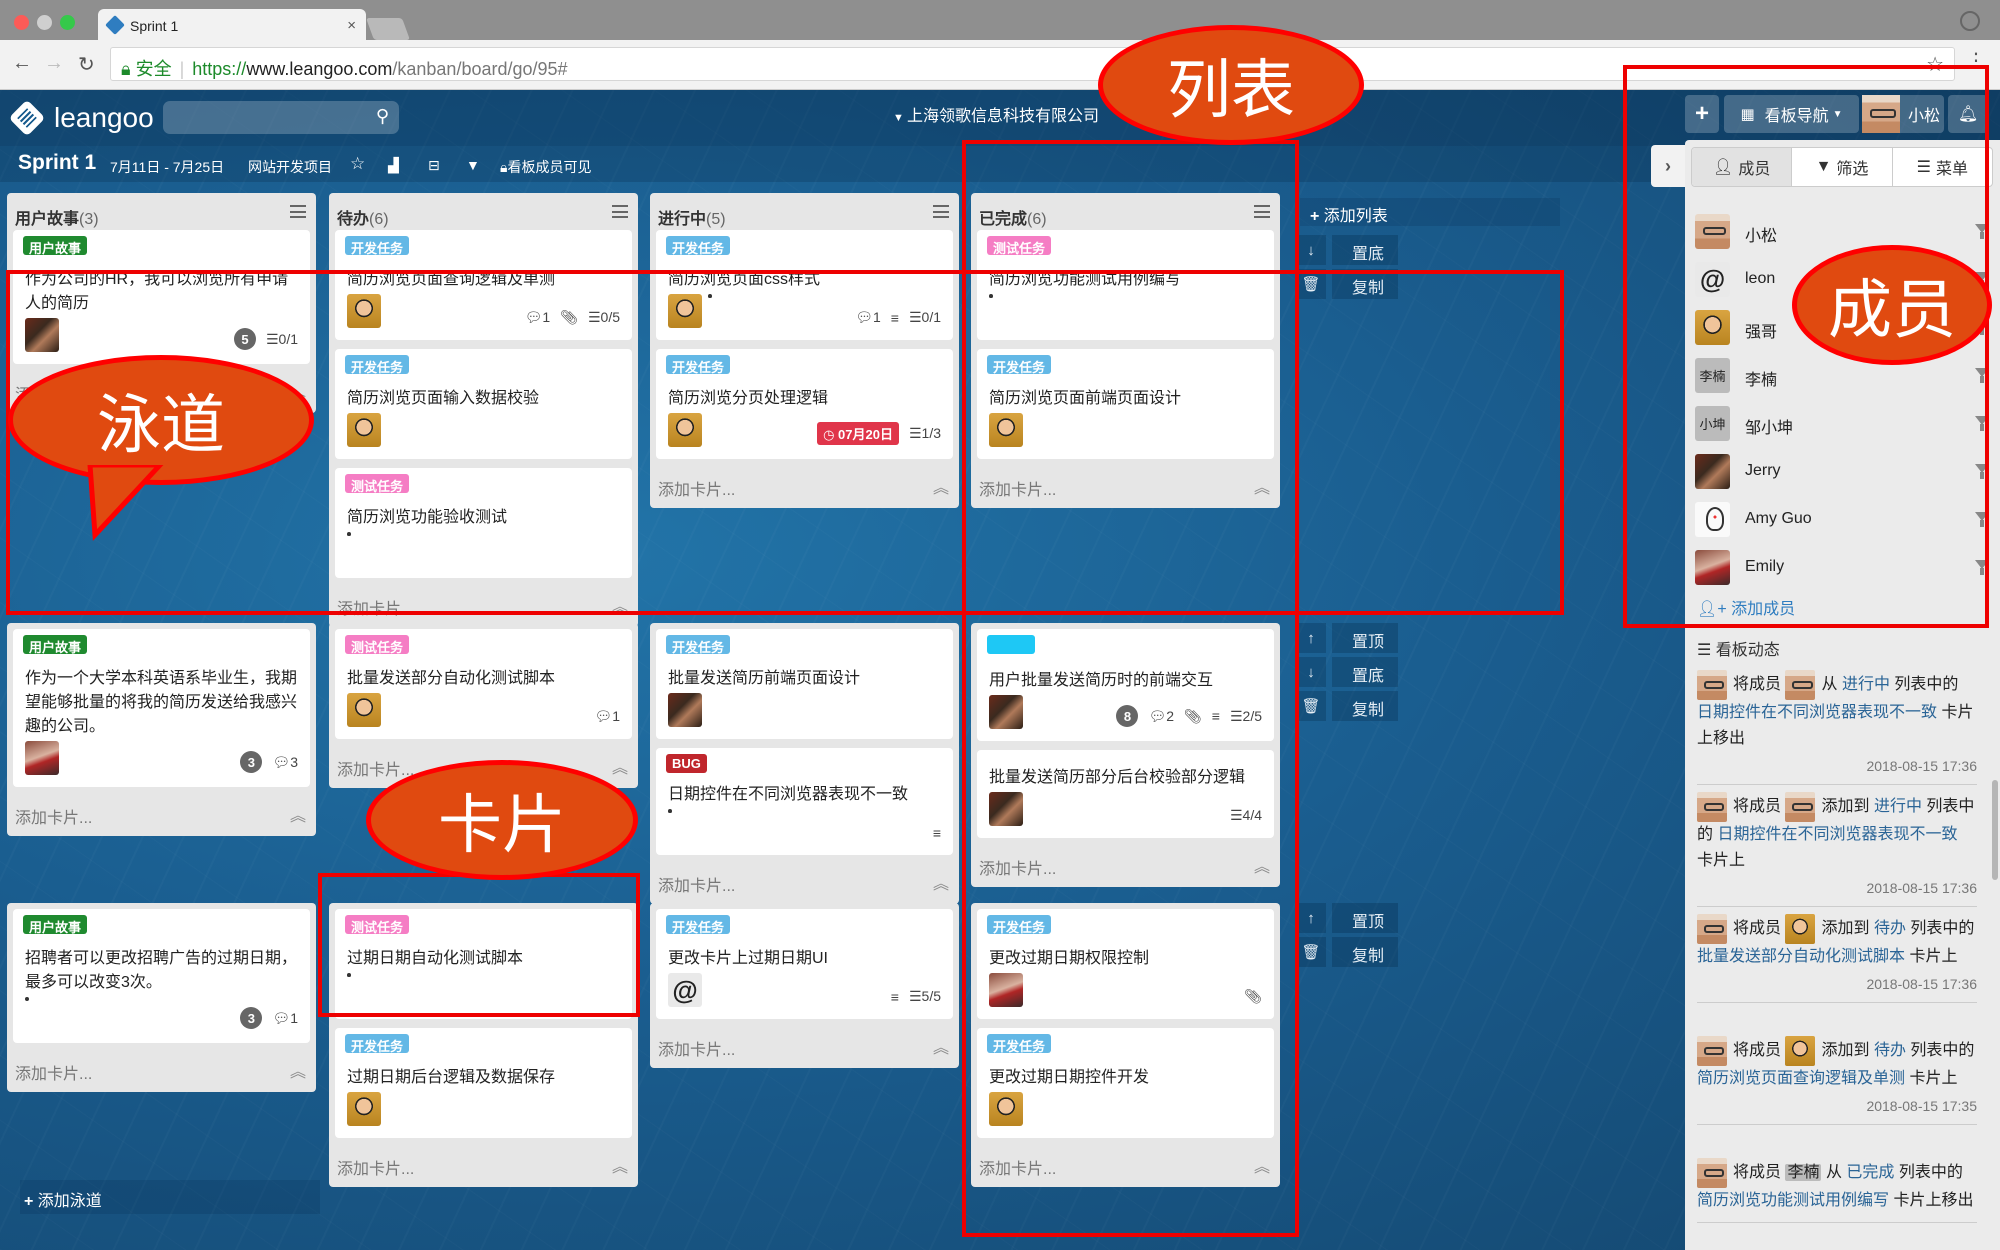 Image resolution: width=2000 pixels, height=1250 pixels. What do you see at coordinates (393, 165) in the screenshot?
I see `chart-icon: ▟` at bounding box center [393, 165].